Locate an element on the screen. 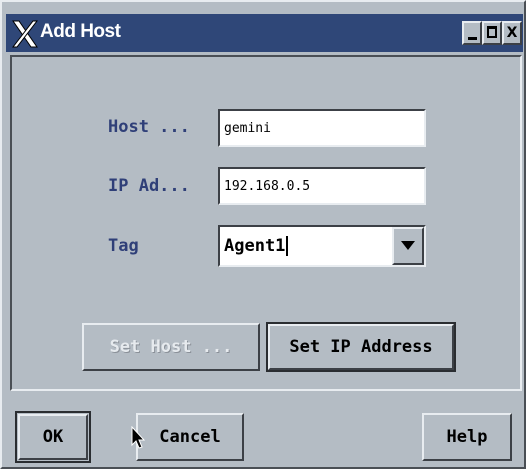 This screenshot has width=526, height=469. tag-combobox: Agent1 is located at coordinates (322, 246).